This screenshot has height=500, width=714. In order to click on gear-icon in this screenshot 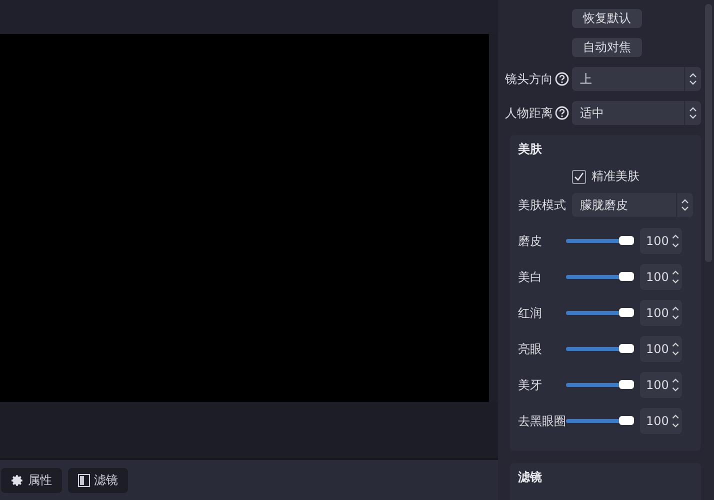, I will do `click(17, 480)`.